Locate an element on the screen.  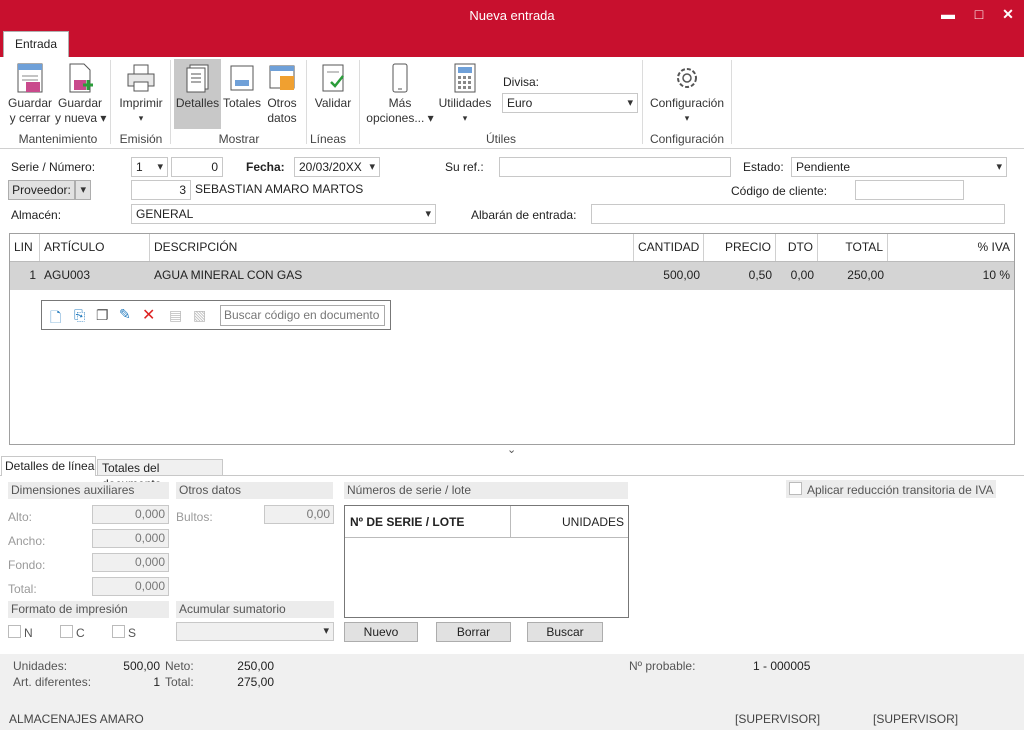
window-title: Nueva entrada is located at coordinates (512, 15).